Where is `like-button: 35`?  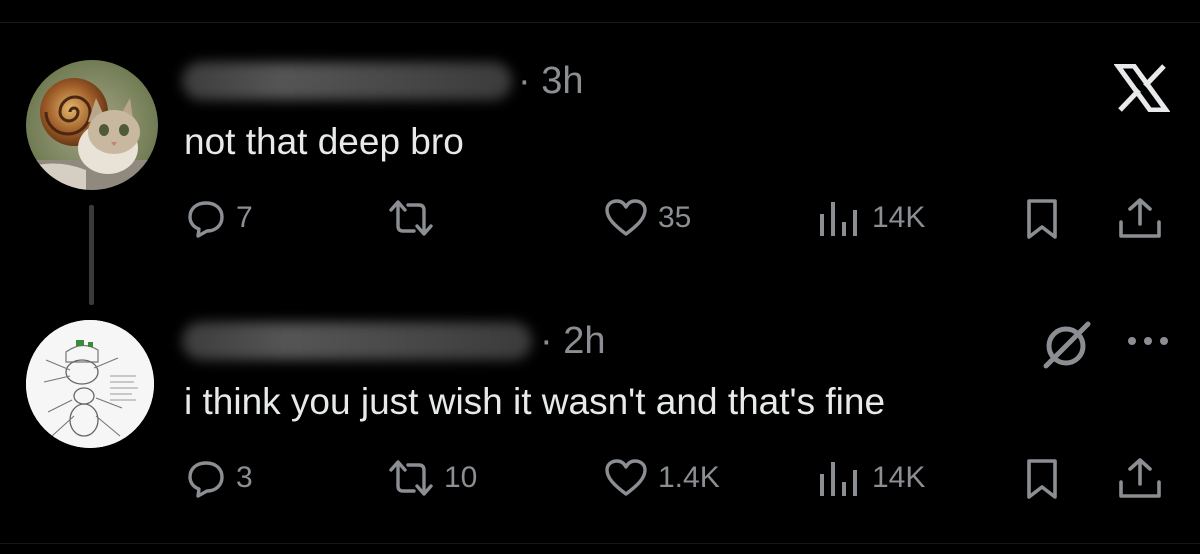
like-button: 35 is located at coordinates (647, 218).